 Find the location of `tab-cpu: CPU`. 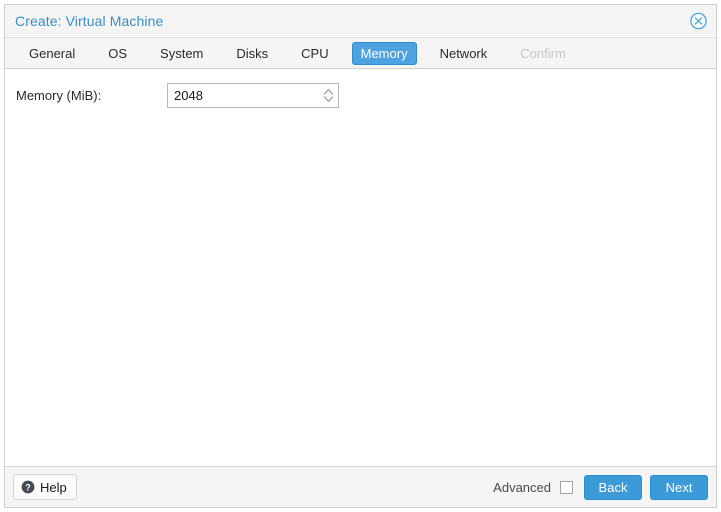

tab-cpu: CPU is located at coordinates (314, 53).